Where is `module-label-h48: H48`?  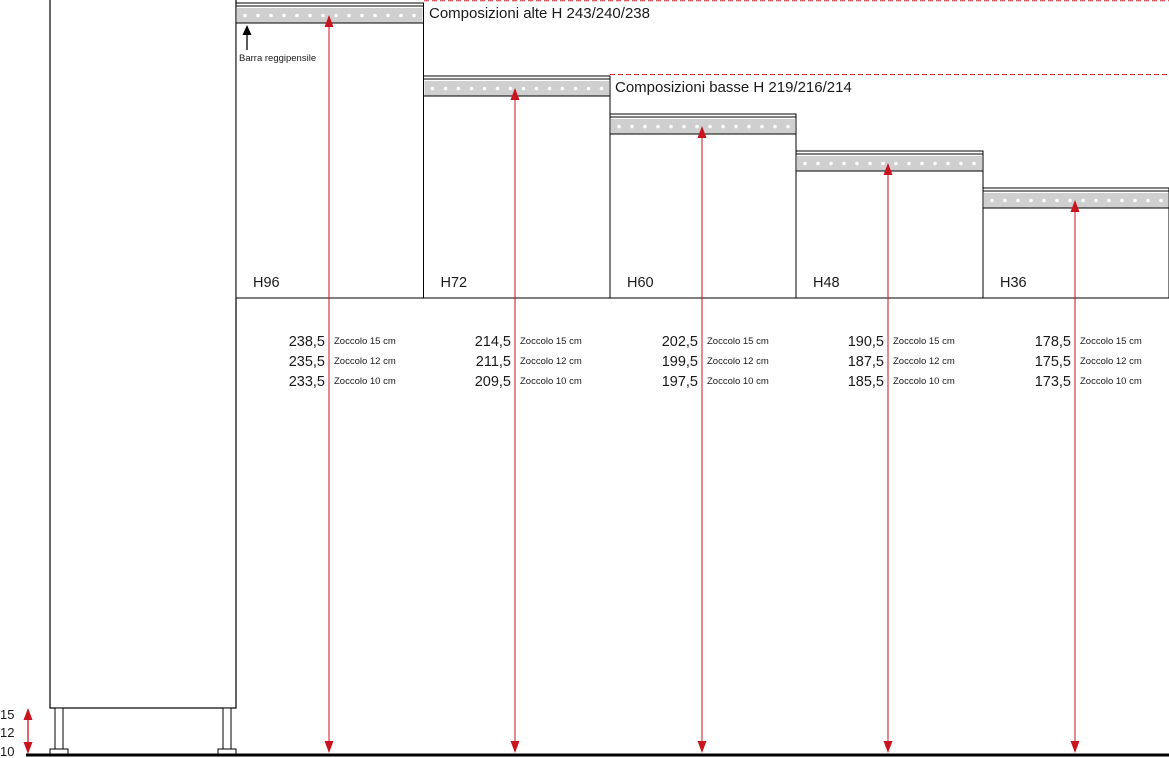 module-label-h48: H48 is located at coordinates (826, 283).